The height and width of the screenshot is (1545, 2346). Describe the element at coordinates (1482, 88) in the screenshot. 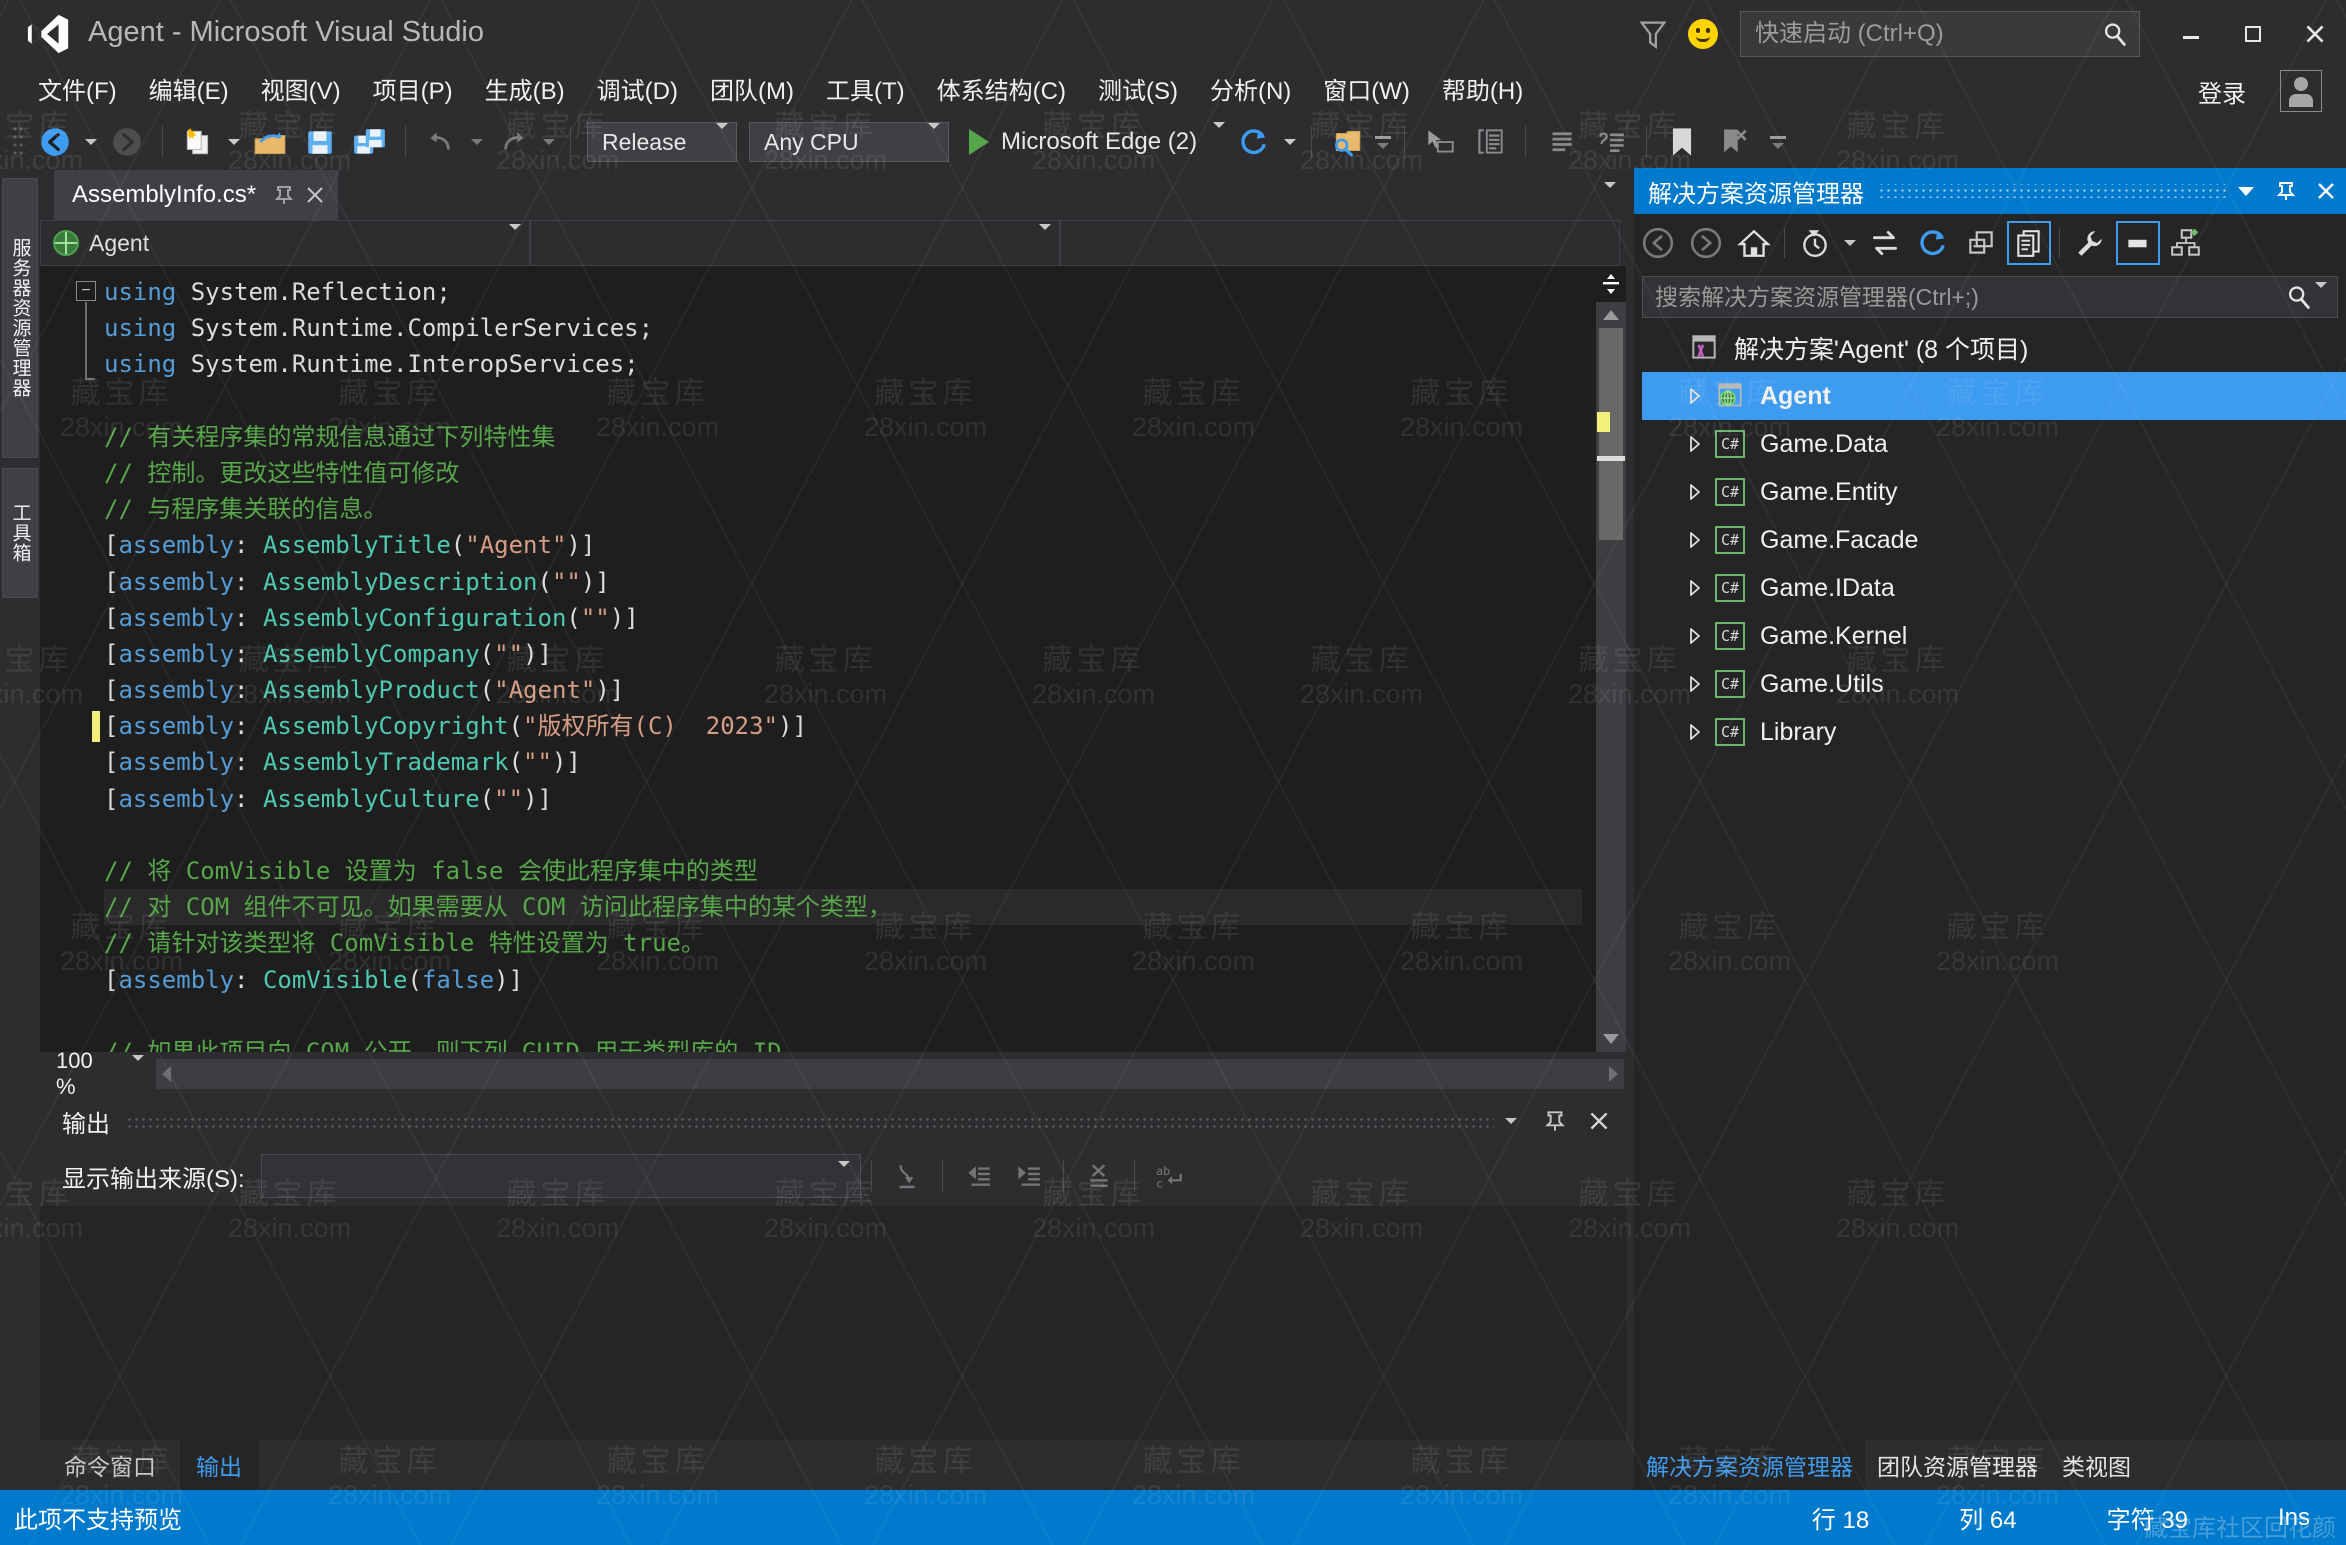

I see `menu-item-help: 帮助(H)` at that location.